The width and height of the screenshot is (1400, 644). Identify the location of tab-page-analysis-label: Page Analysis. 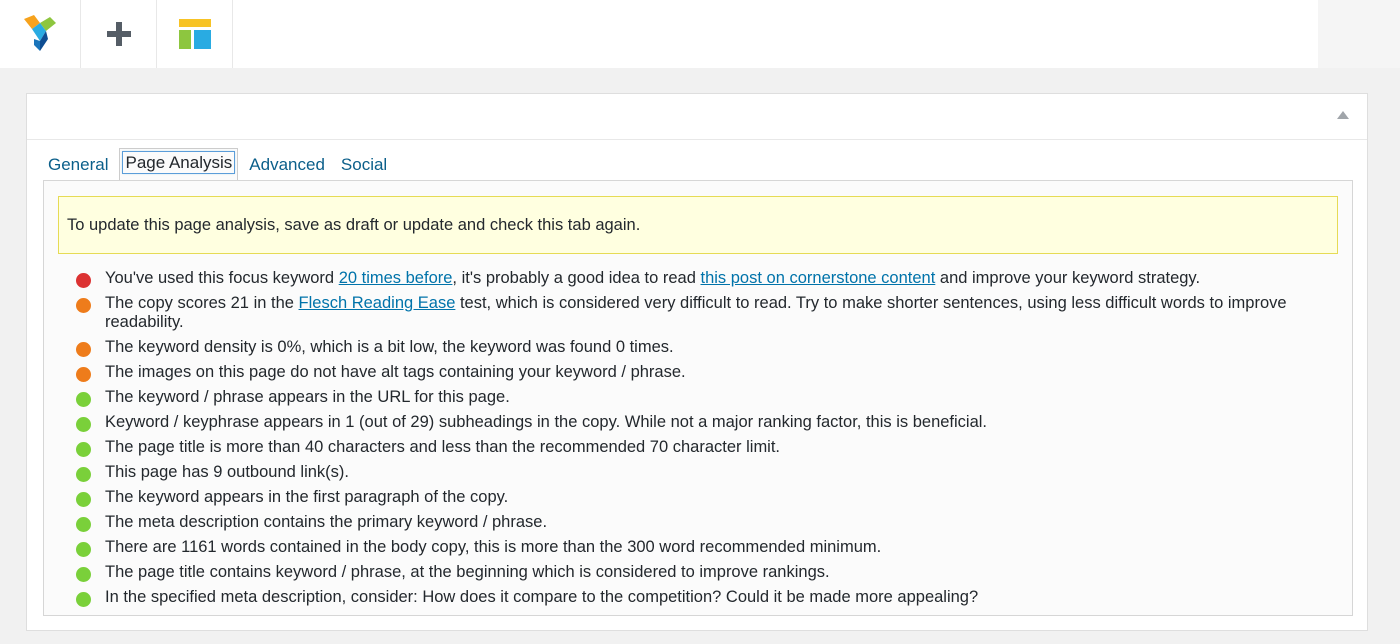
(179, 162).